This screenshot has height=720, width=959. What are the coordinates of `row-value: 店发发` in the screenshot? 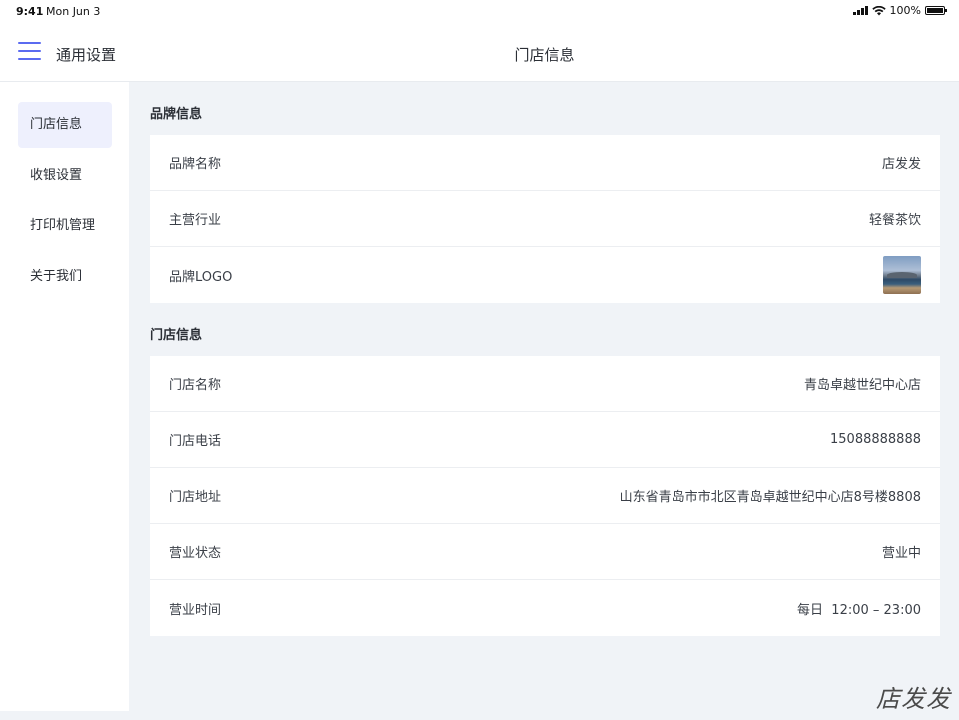 It's located at (901, 164).